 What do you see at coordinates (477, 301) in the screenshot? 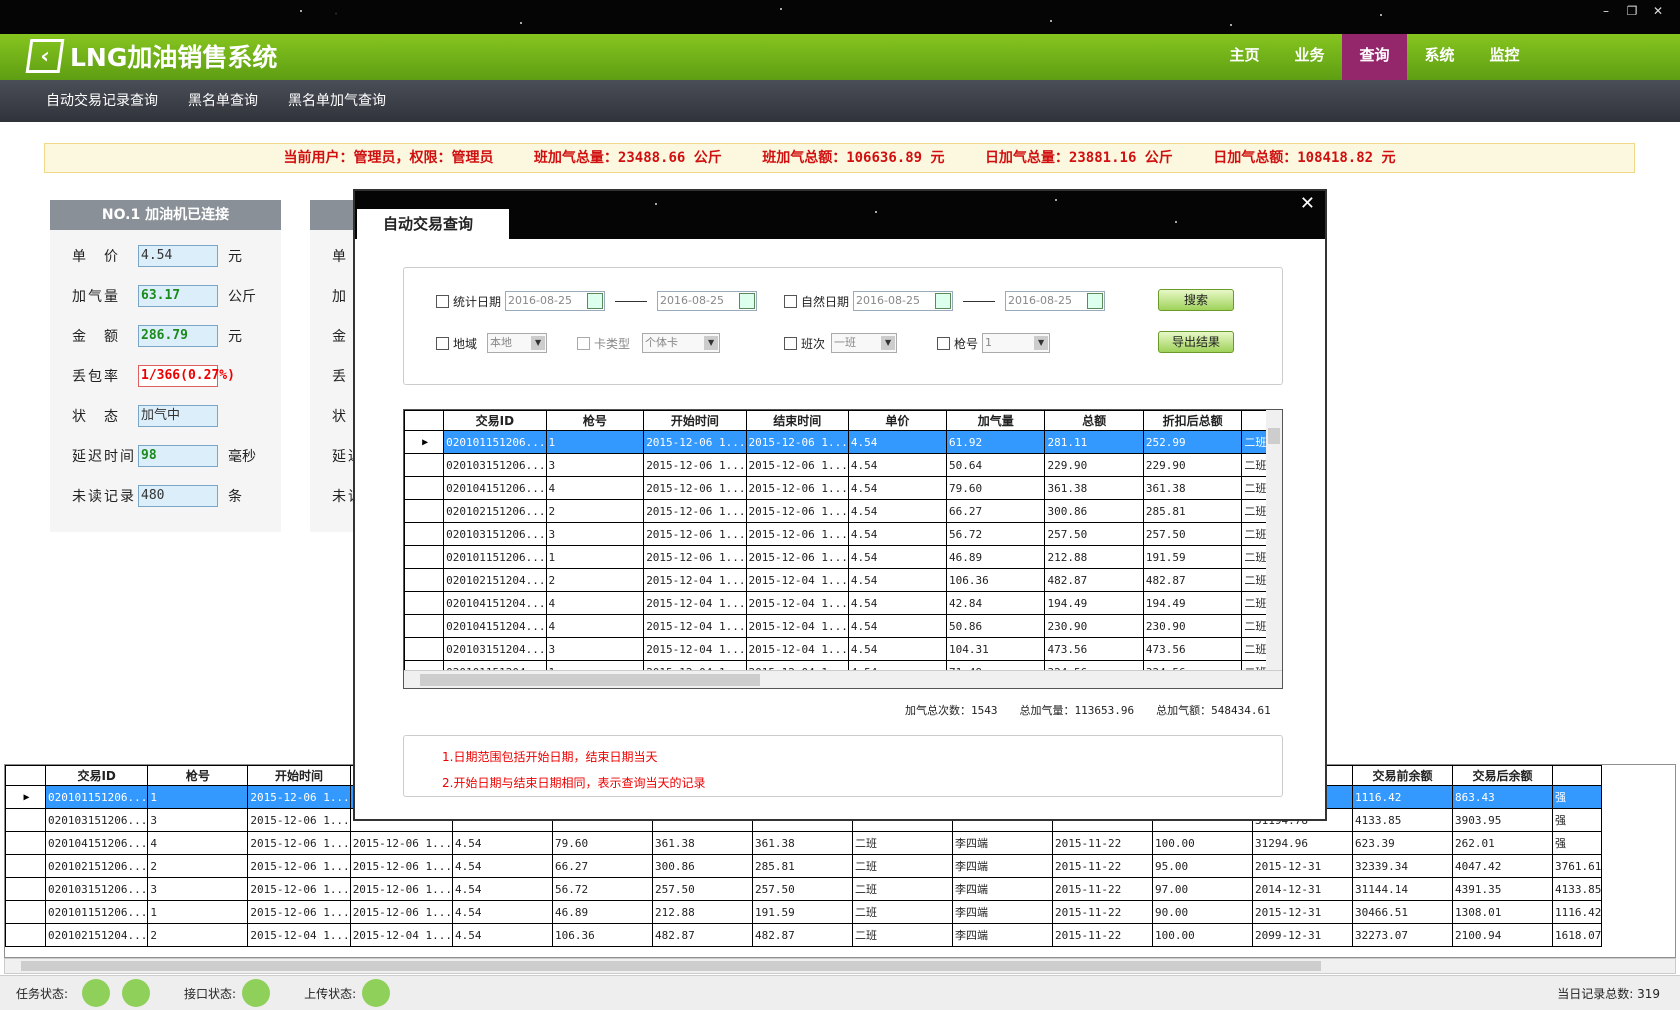
I see `stat-date-label: 统计日期` at bounding box center [477, 301].